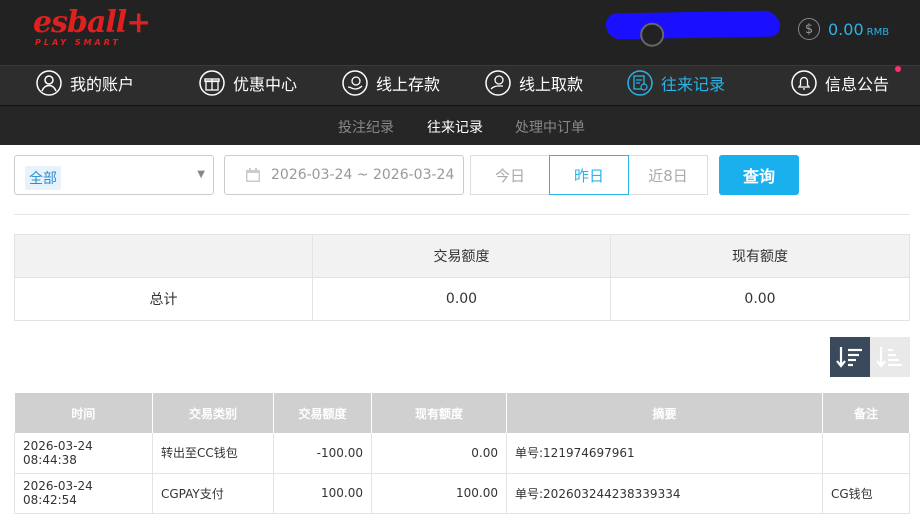 The width and height of the screenshot is (920, 514). Describe the element at coordinates (322, 493) in the screenshot. I see `cell-transaction: 100.00` at that location.